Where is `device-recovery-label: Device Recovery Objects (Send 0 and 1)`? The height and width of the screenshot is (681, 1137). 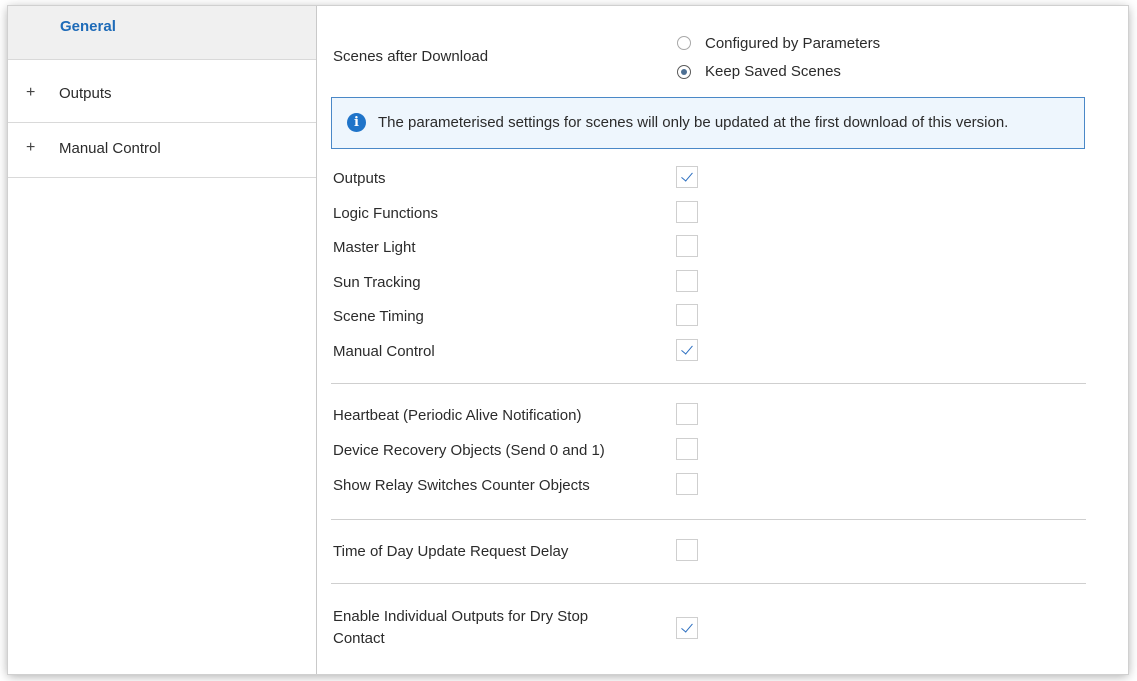
device-recovery-label: Device Recovery Objects (Send 0 and 1) is located at coordinates (469, 450).